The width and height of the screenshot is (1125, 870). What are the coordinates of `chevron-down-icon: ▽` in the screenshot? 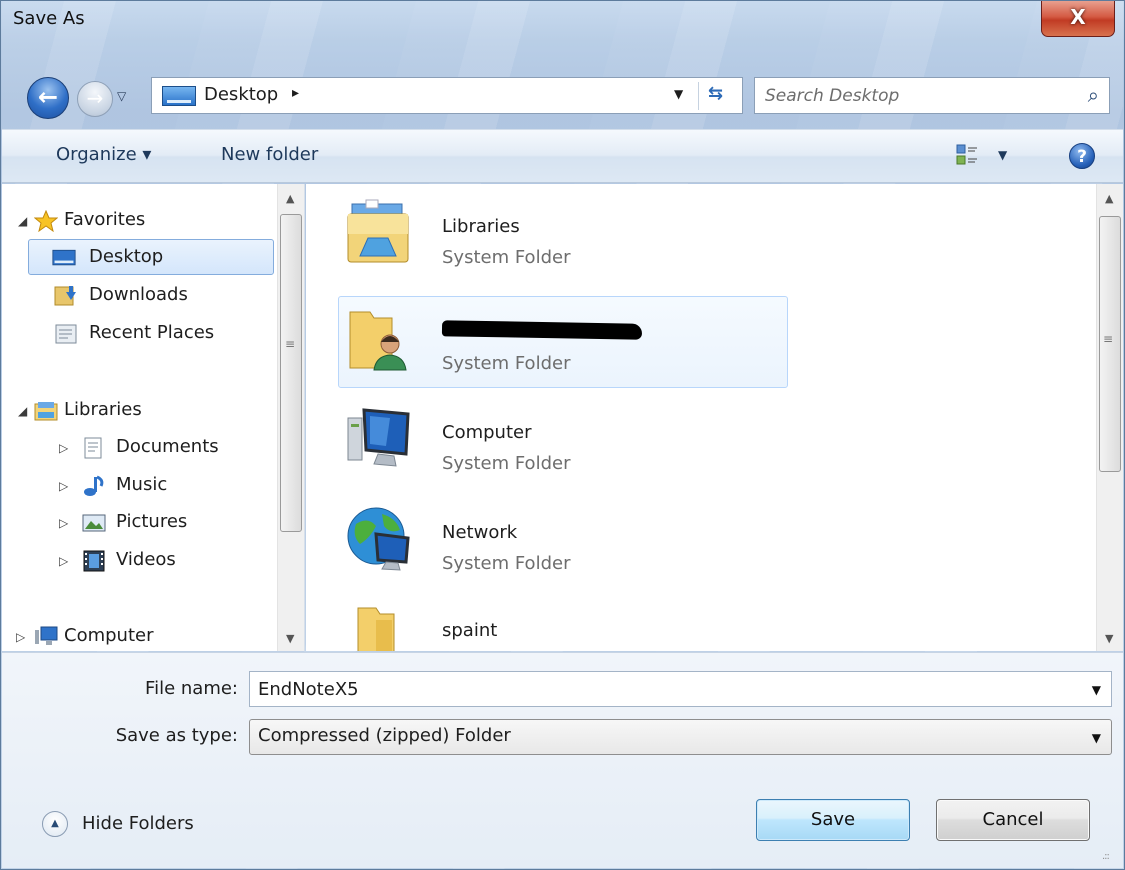 It's located at (122, 96).